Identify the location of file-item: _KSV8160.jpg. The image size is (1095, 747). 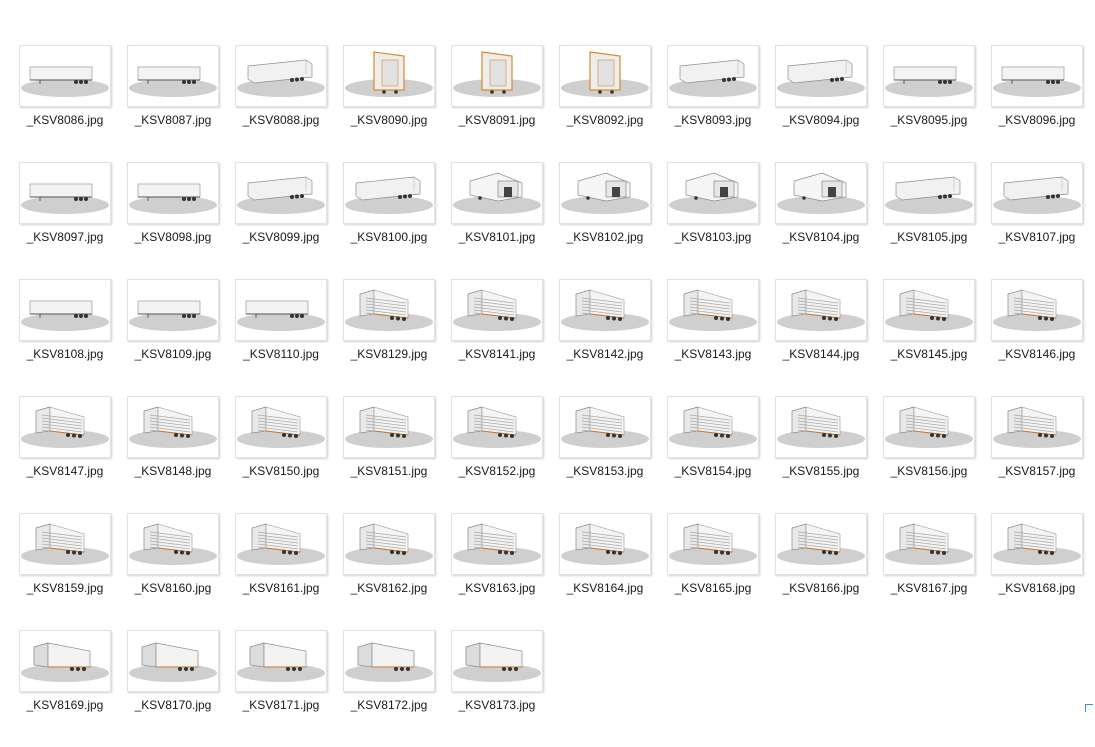
(173, 571).